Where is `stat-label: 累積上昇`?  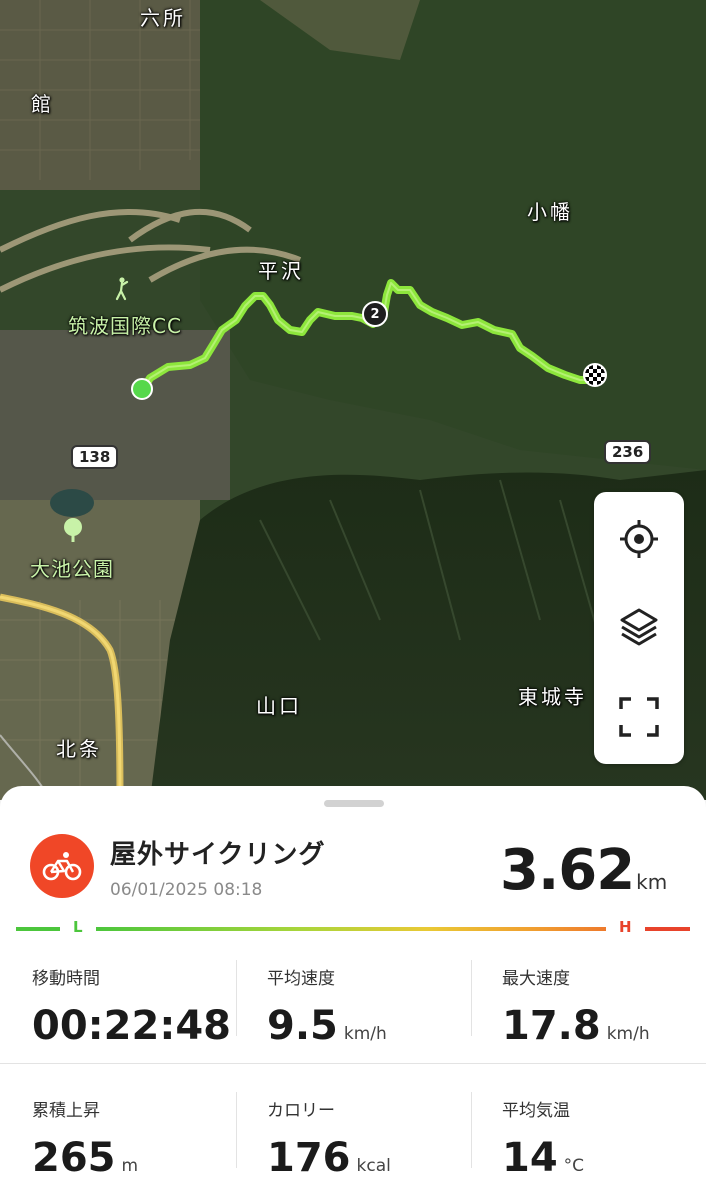
stat-label: 累積上昇 is located at coordinates (66, 1111).